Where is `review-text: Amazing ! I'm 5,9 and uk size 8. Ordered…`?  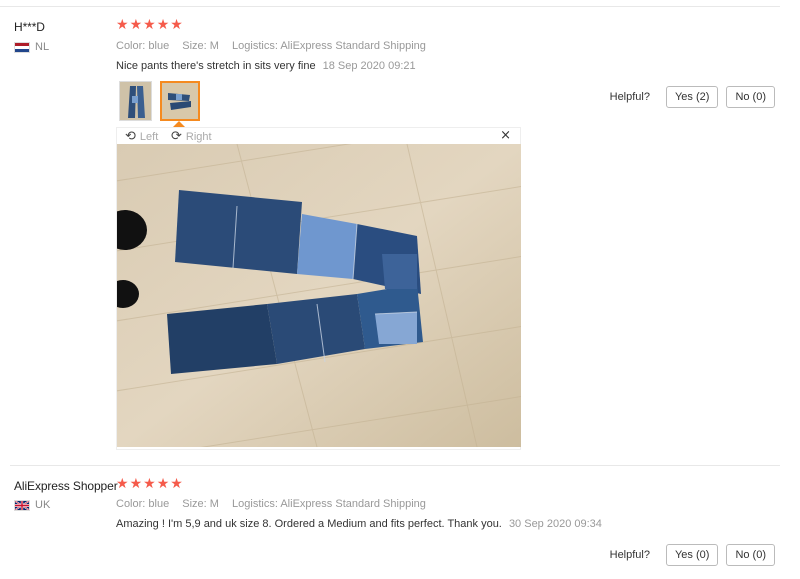
review-text: Amazing ! I'm 5,9 and uk size 8. Ordered… is located at coordinates (309, 524).